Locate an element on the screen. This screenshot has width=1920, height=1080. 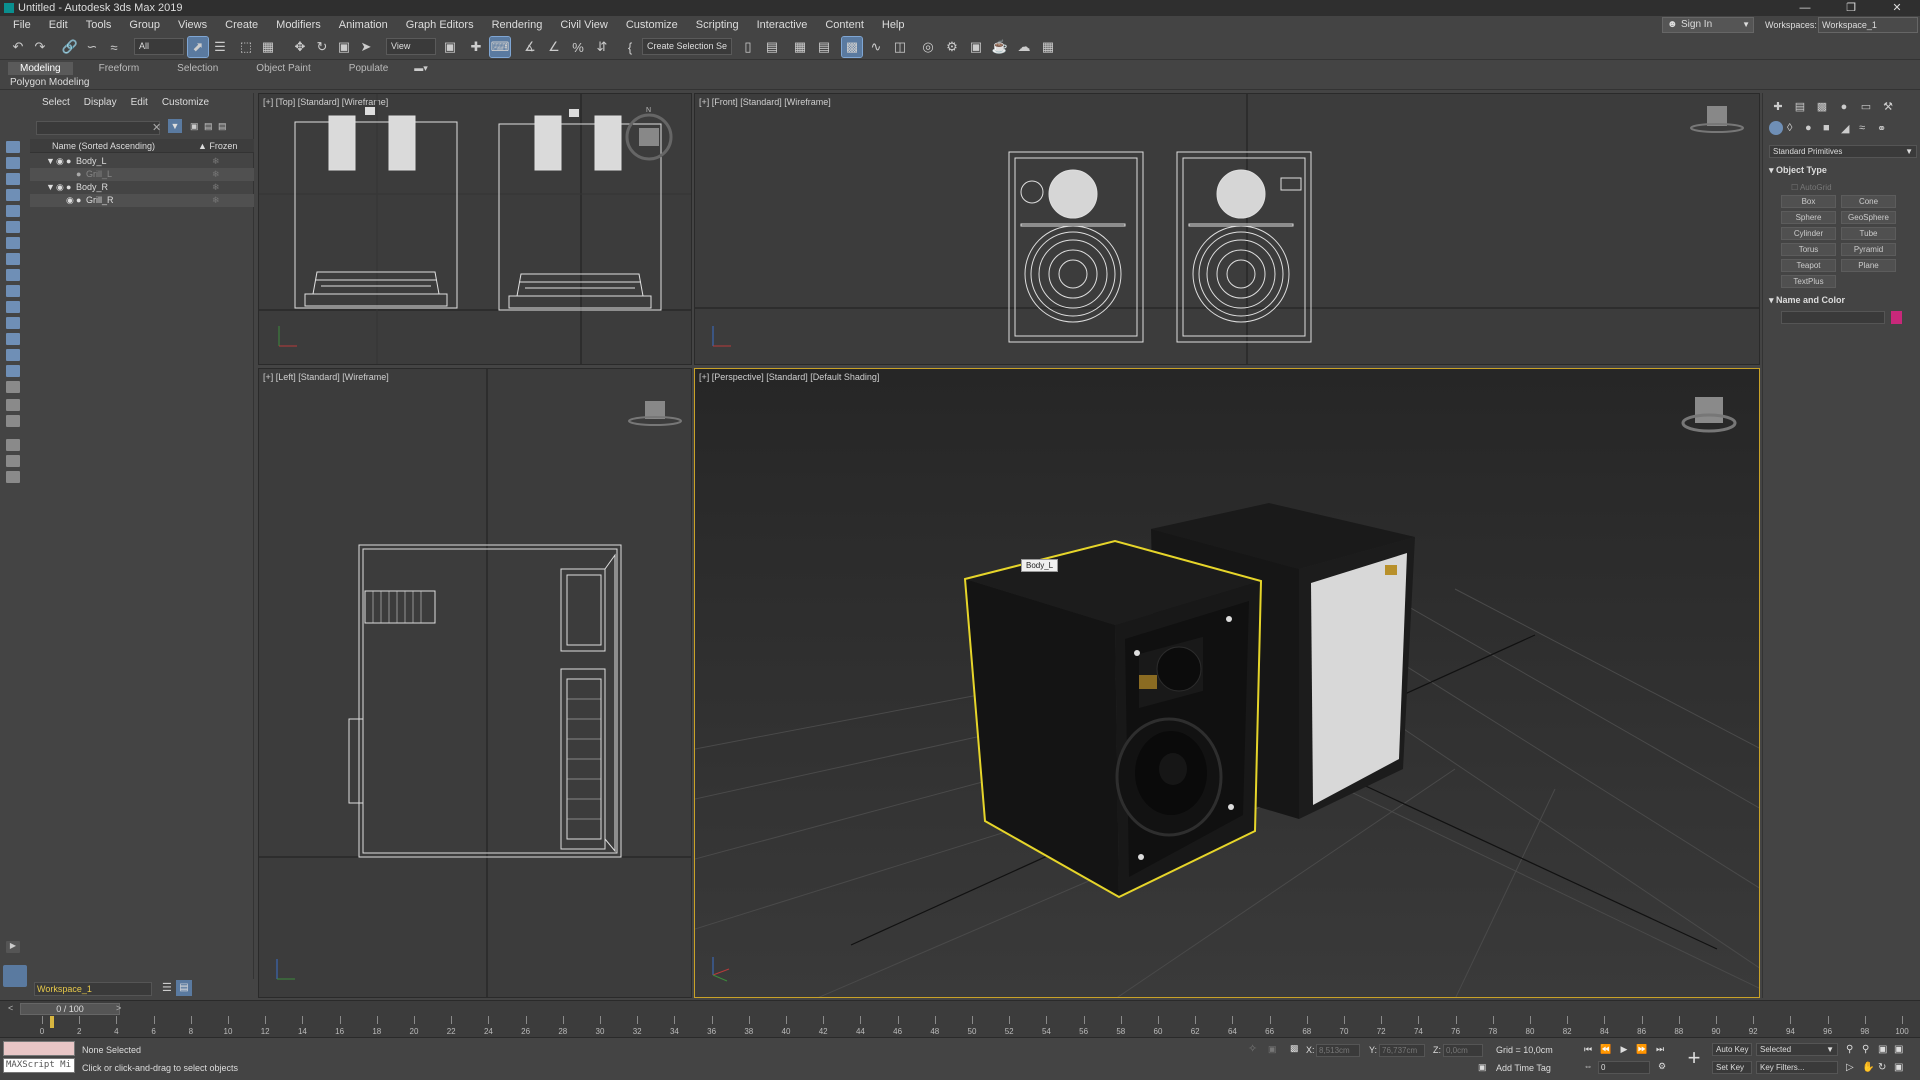
spinner-snap-icon: ⇵ is located at coordinates (602, 47).